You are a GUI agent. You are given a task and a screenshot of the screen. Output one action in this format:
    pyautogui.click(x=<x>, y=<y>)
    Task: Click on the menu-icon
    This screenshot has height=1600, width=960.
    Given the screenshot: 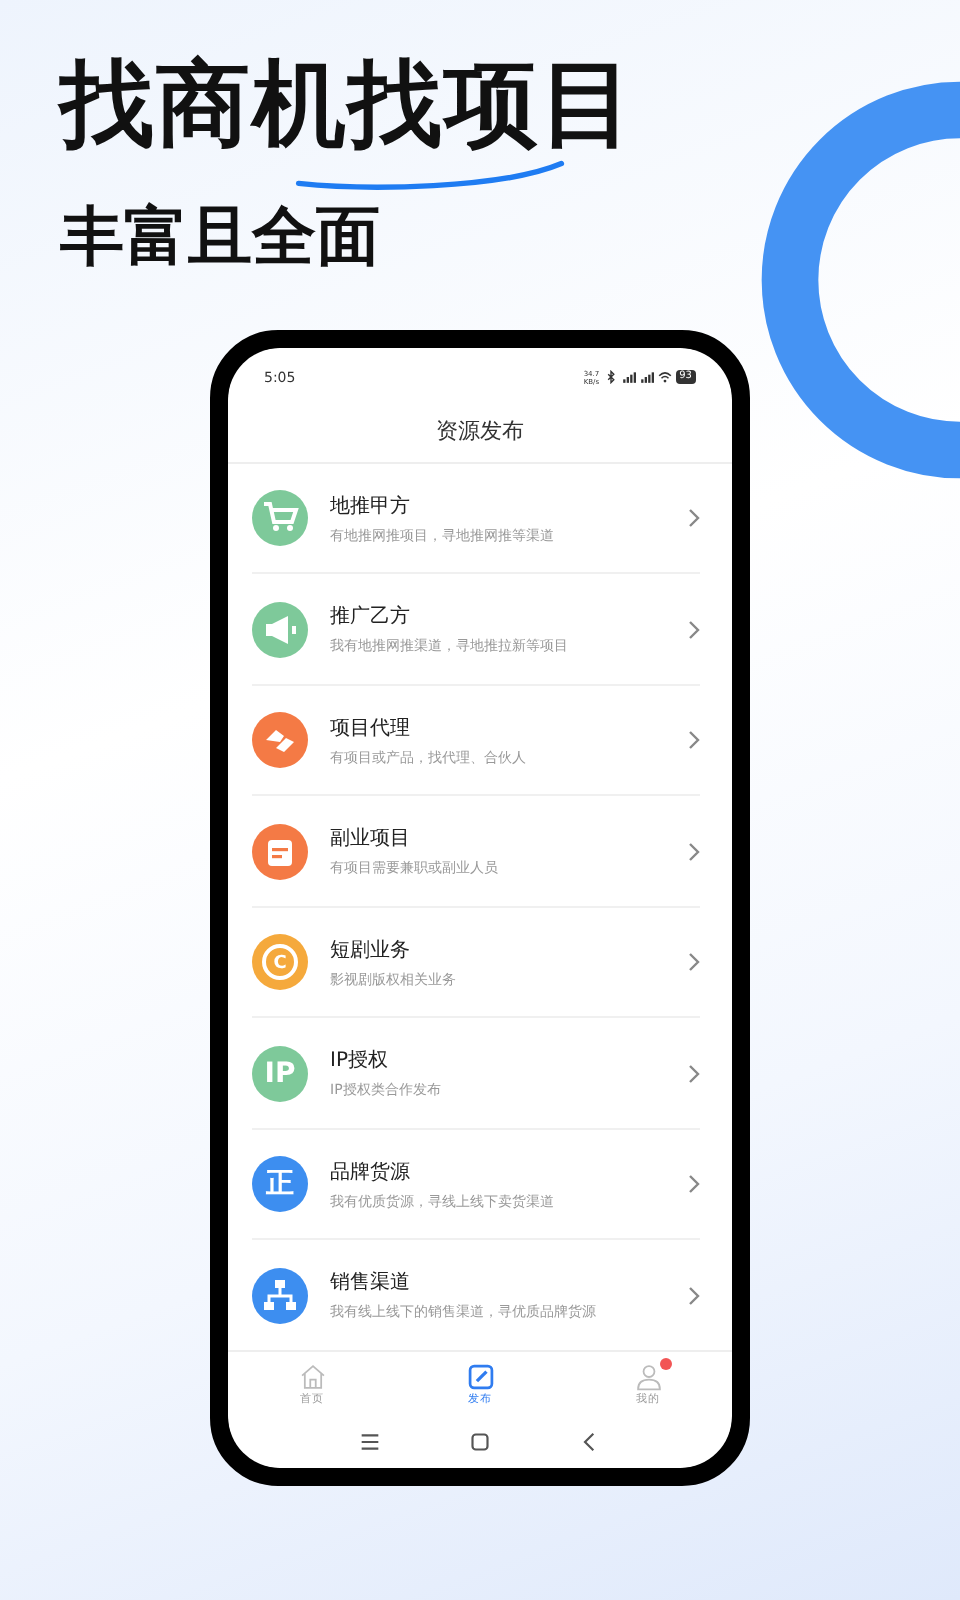 What is the action you would take?
    pyautogui.click(x=370, y=1442)
    